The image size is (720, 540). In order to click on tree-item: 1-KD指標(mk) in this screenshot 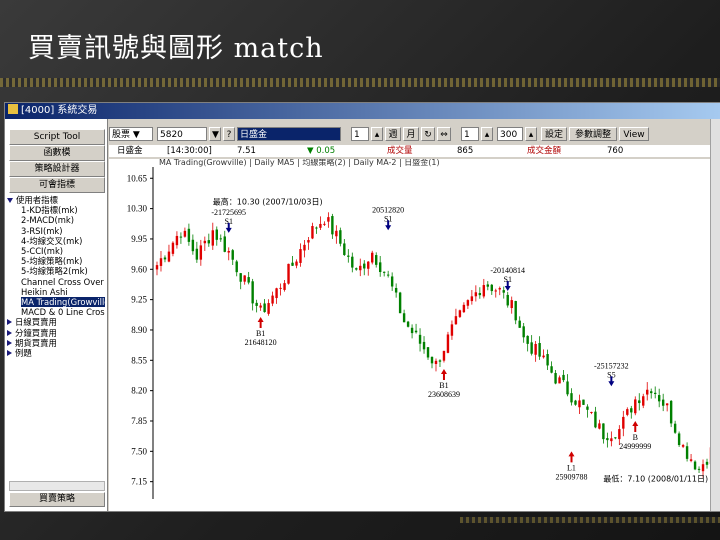, I will do `click(56, 210)`.